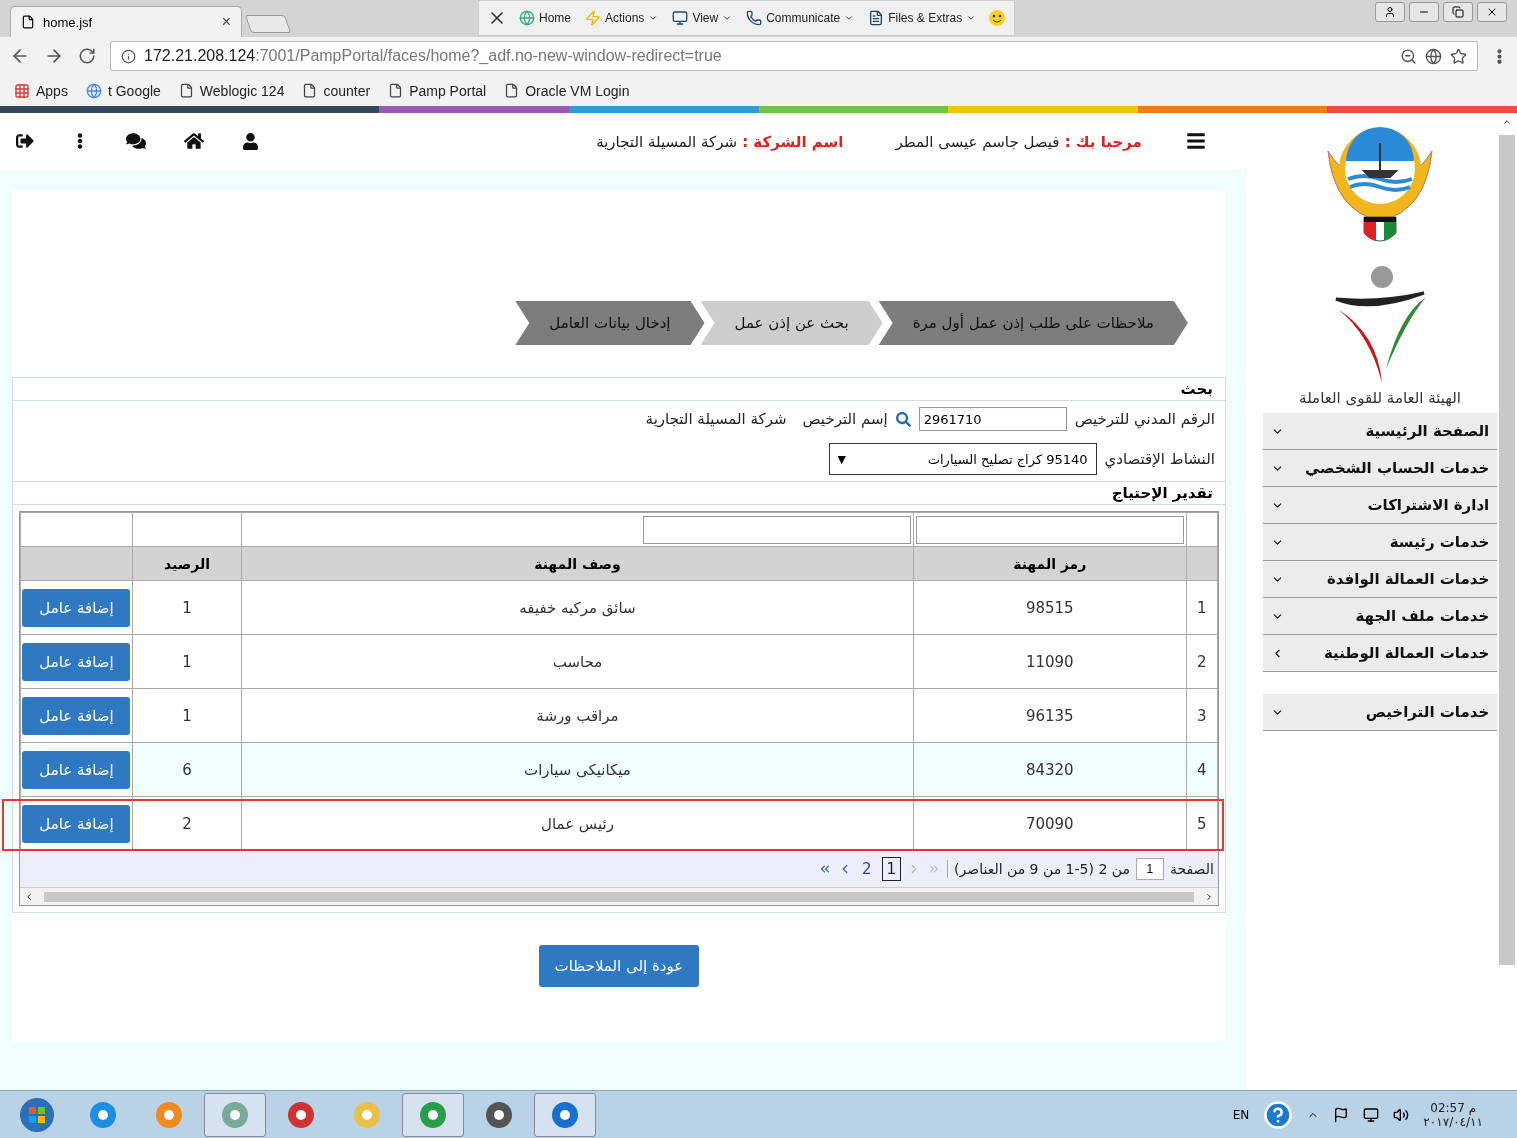 The image size is (1517, 1138). What do you see at coordinates (437, 90) in the screenshot?
I see `bookmark: Pamp Portal` at bounding box center [437, 90].